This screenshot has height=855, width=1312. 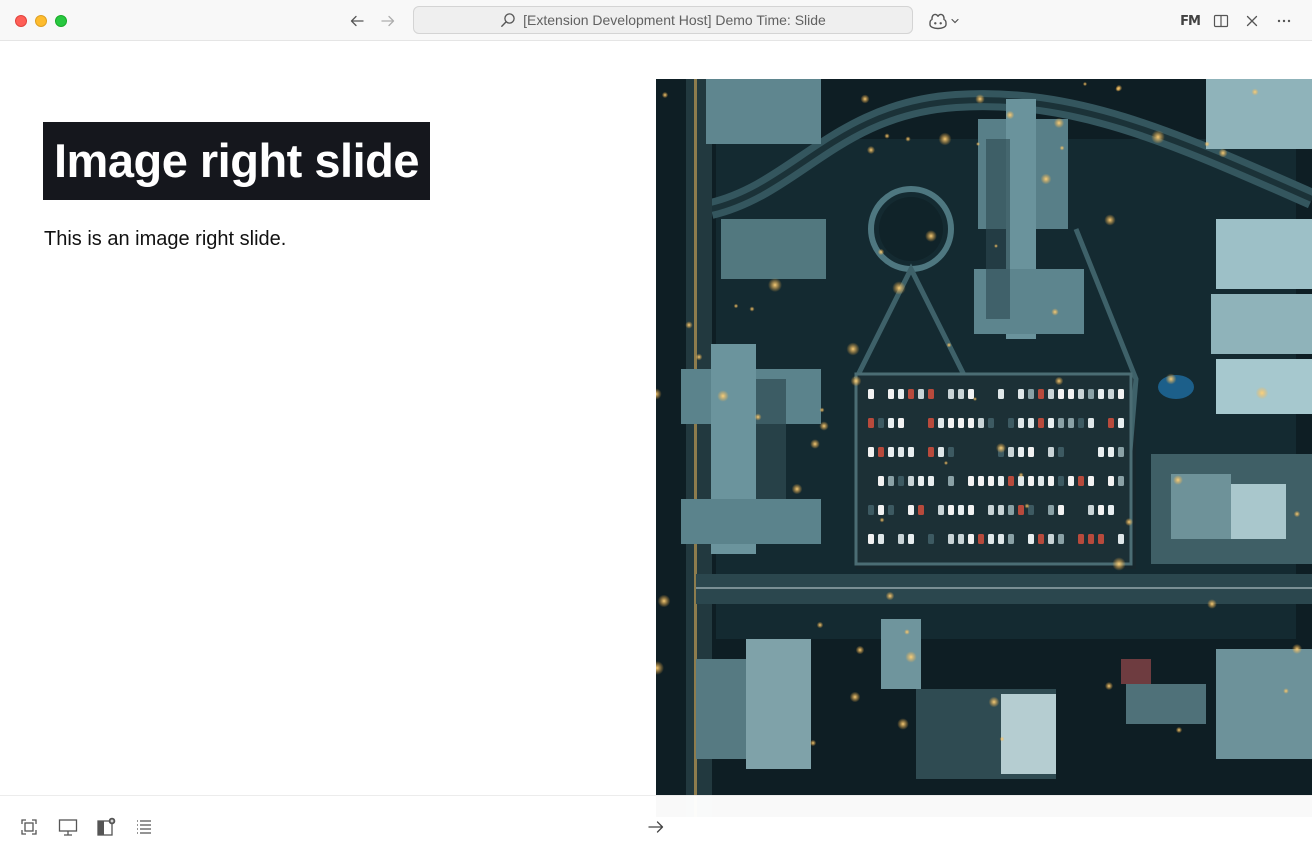 I want to click on copilot-menu-button, so click(x=944, y=21).